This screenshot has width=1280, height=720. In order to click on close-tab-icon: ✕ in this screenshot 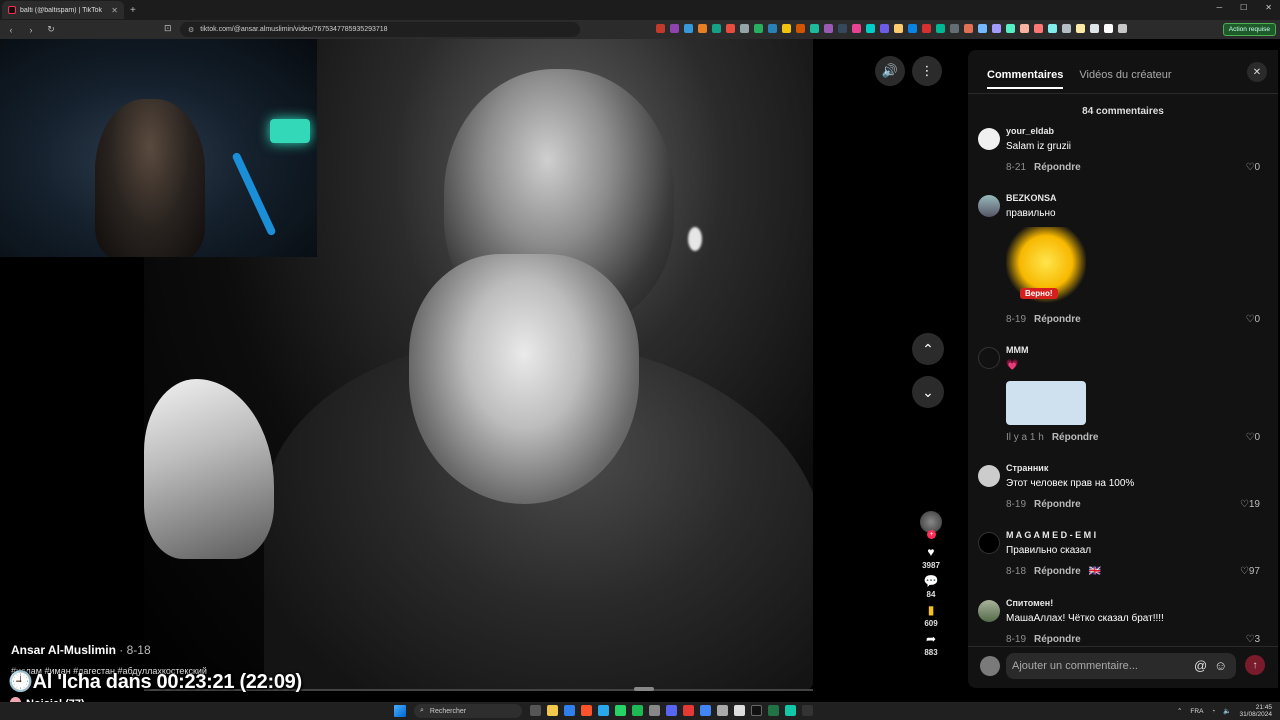, I will do `click(114, 10)`.